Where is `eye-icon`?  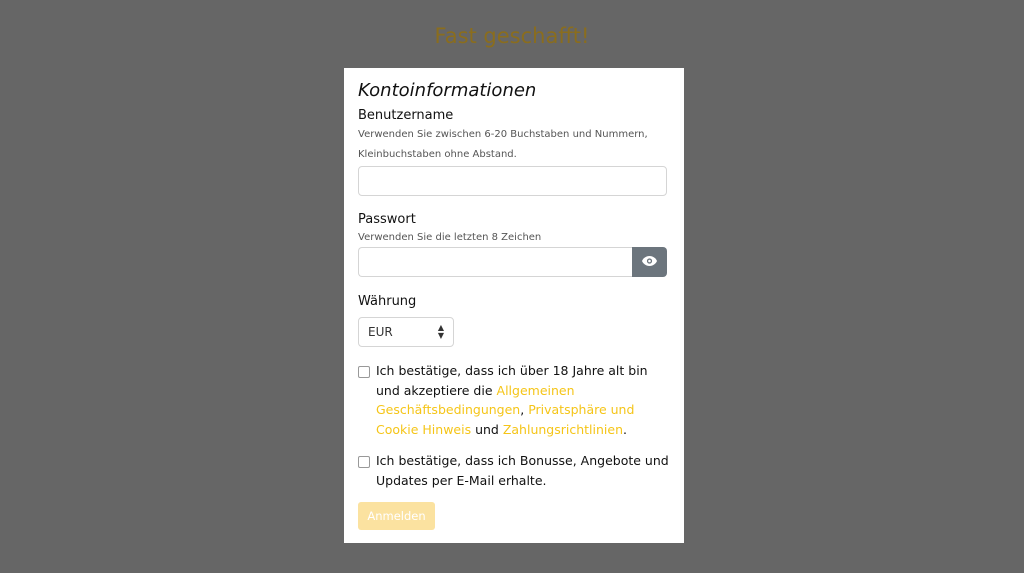
eye-icon is located at coordinates (649, 262).